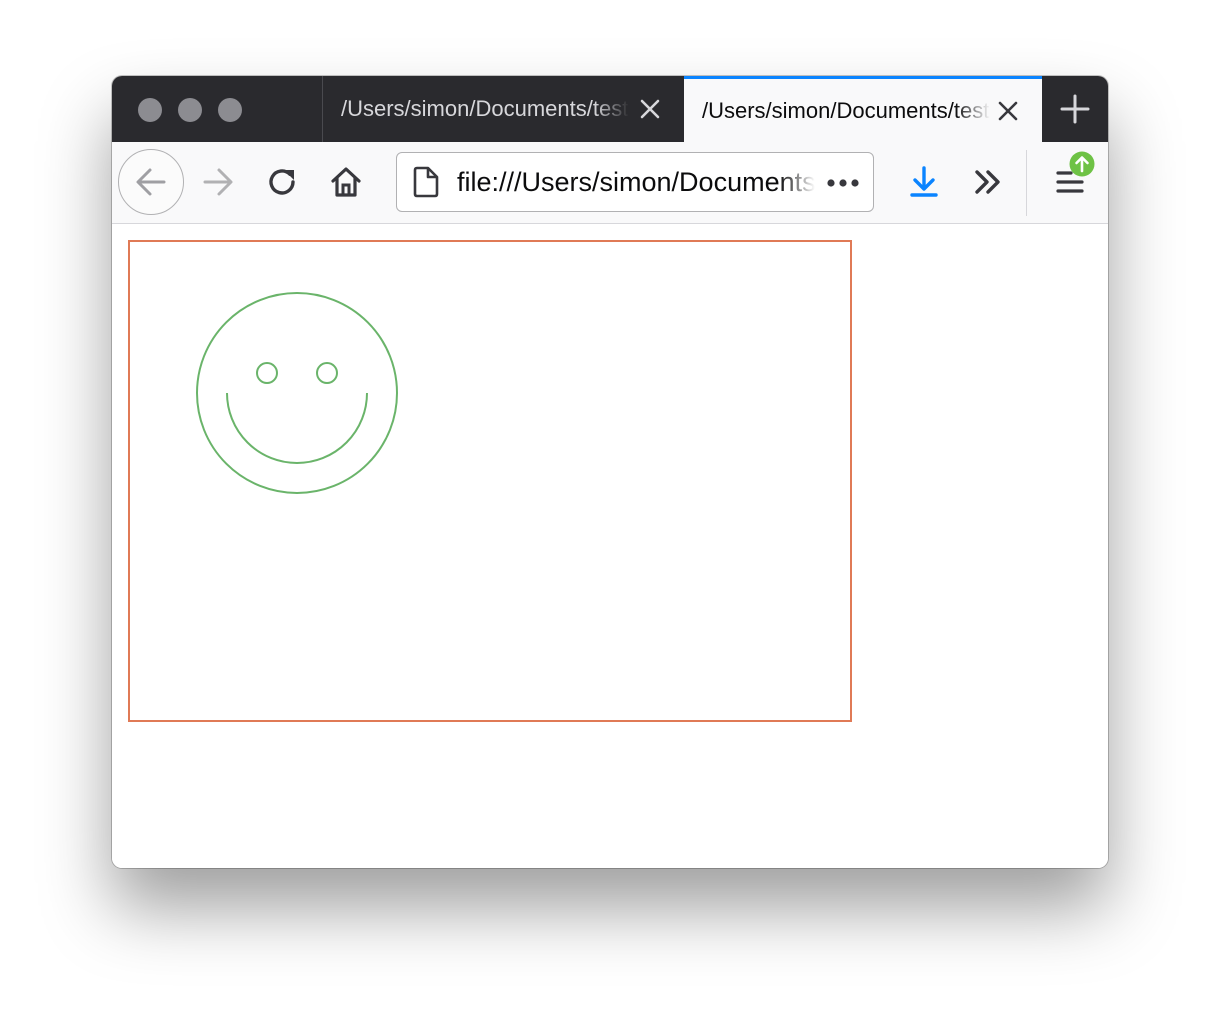 Image resolution: width=1220 pixels, height=1016 pixels. What do you see at coordinates (1082, 164) in the screenshot?
I see `update-arrow-icon` at bounding box center [1082, 164].